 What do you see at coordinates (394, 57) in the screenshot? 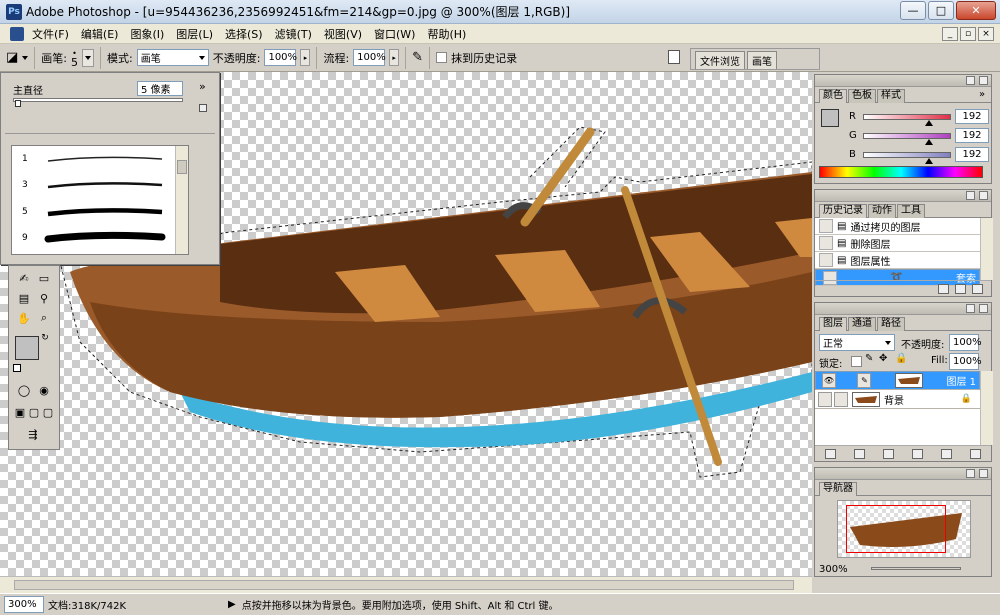
I see `flow-slider-button: ▸` at bounding box center [394, 57].